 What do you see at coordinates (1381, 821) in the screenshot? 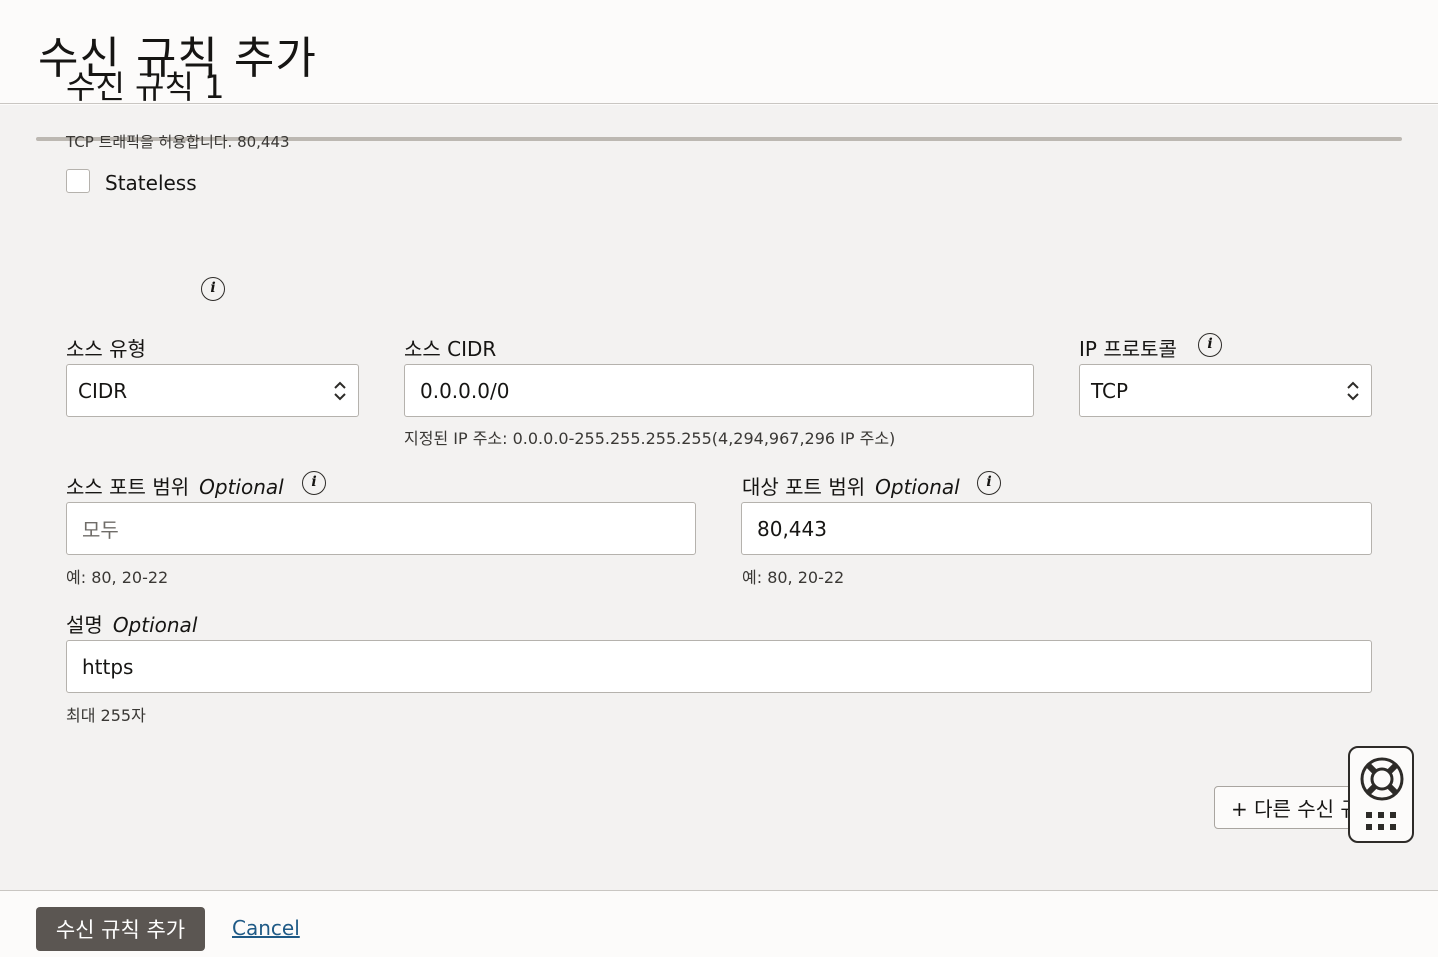
I see `grid-dots-icon` at bounding box center [1381, 821].